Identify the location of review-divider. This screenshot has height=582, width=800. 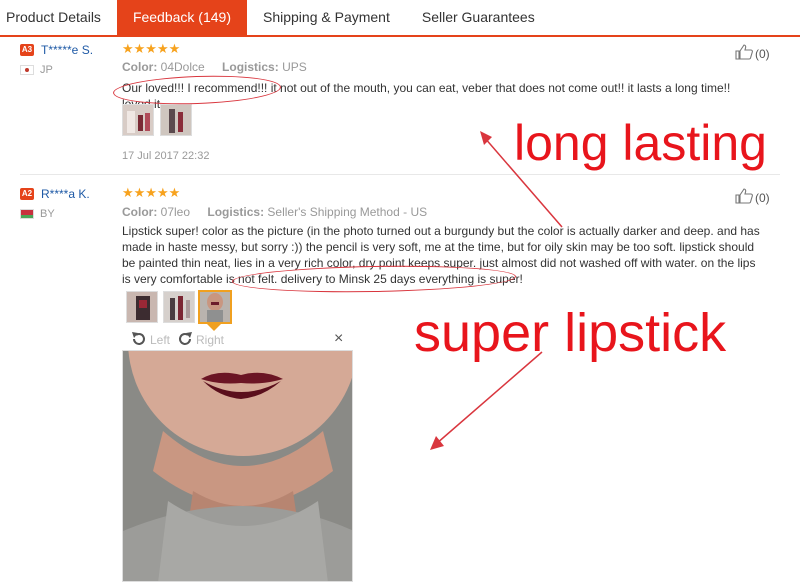
(400, 174).